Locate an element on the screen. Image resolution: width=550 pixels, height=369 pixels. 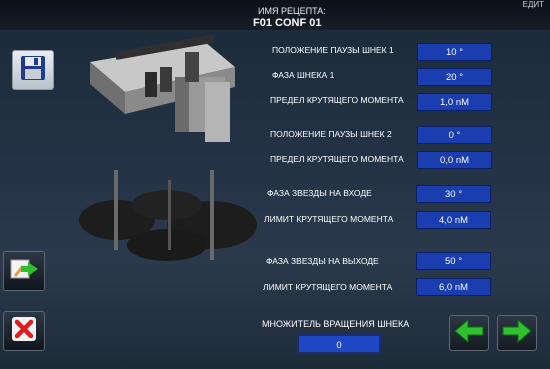
star-inlet-torque-field: 4,0 nM is located at coordinates (453, 220).